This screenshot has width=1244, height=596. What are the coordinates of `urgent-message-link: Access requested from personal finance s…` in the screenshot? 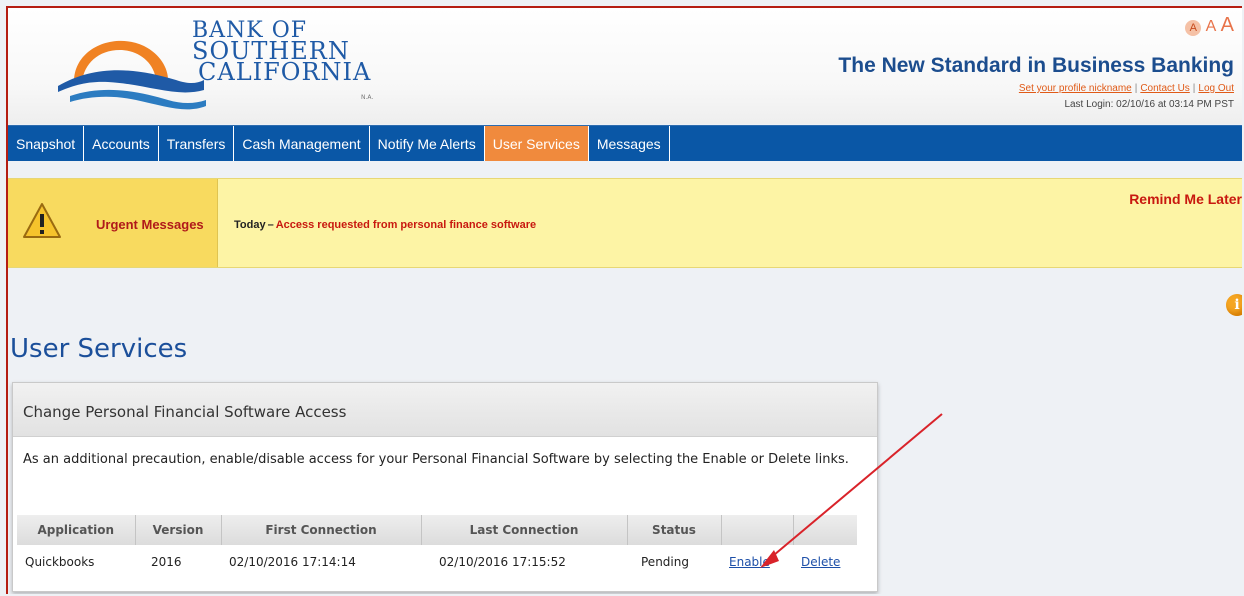 It's located at (406, 225).